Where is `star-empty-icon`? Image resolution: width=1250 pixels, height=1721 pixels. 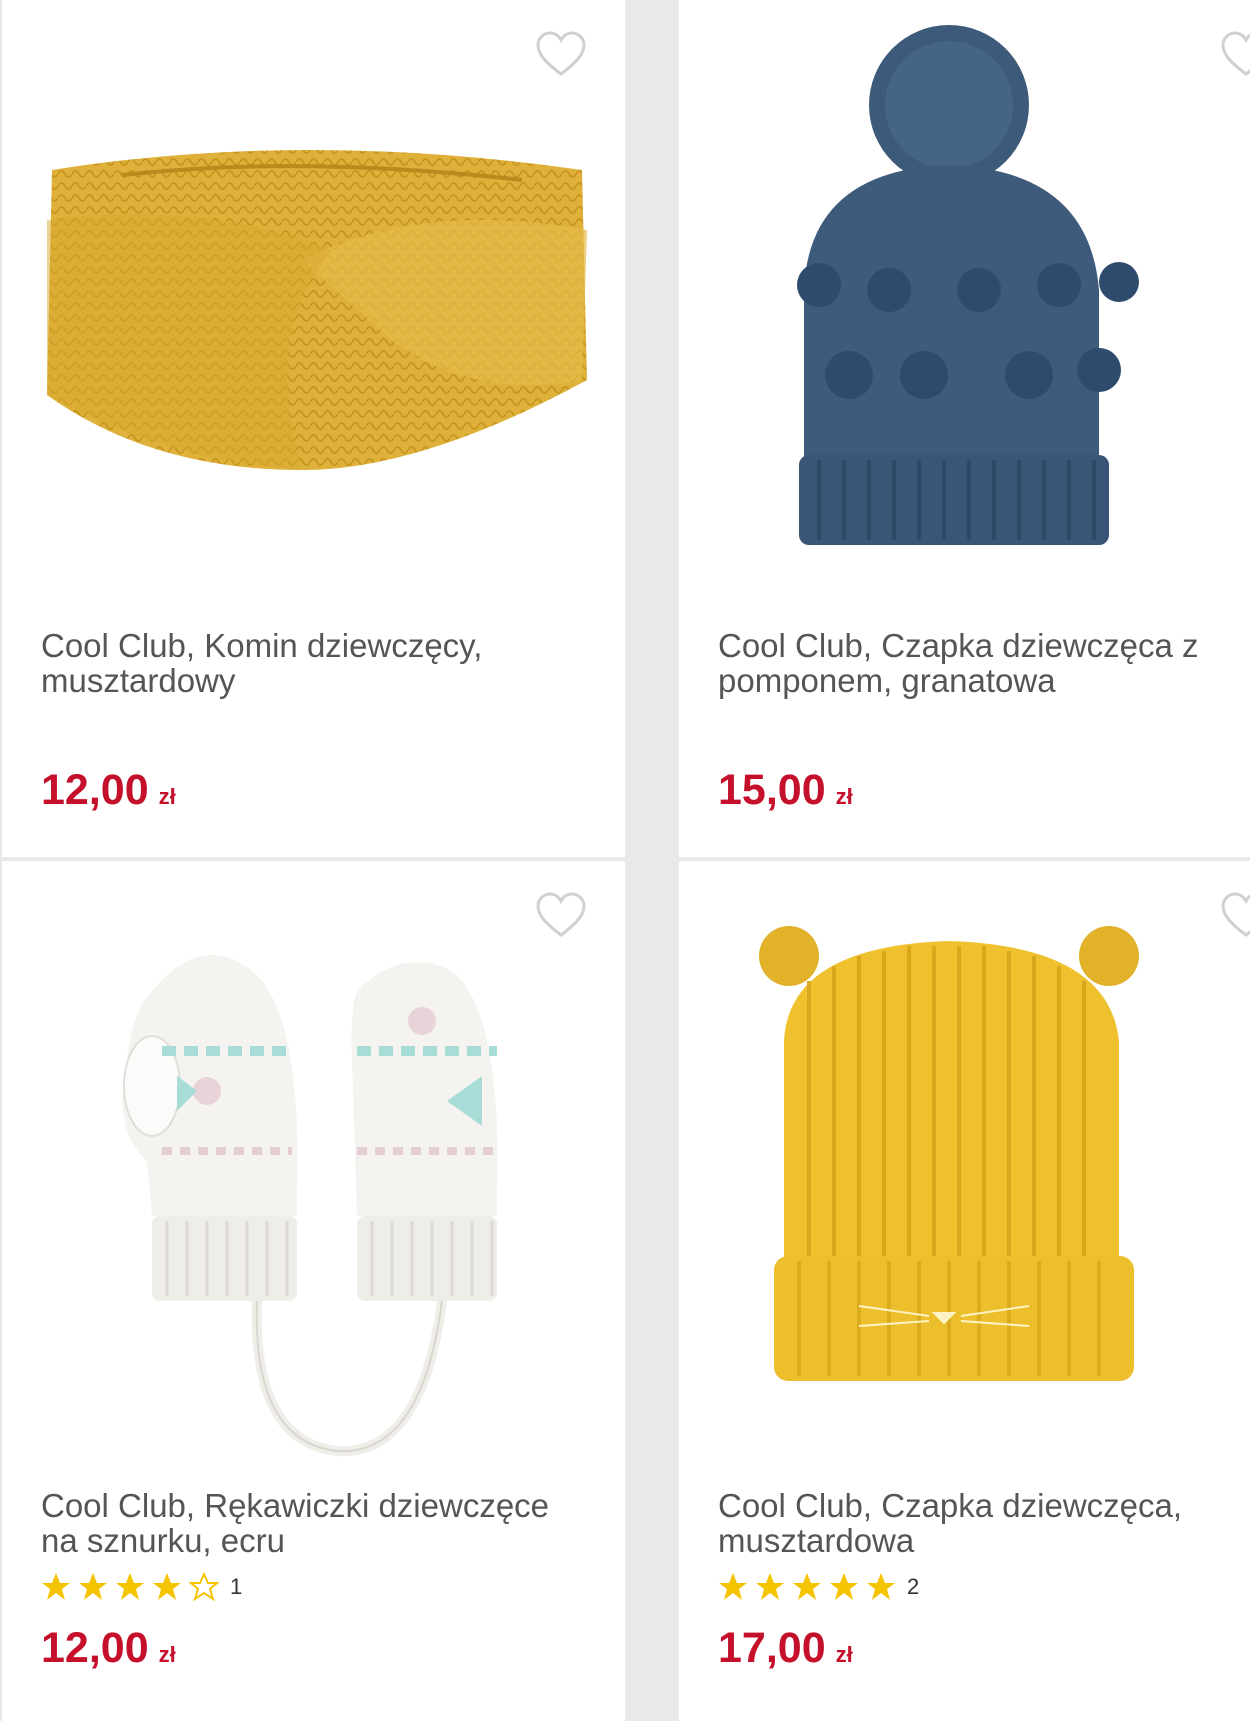
star-empty-icon is located at coordinates (204, 1586).